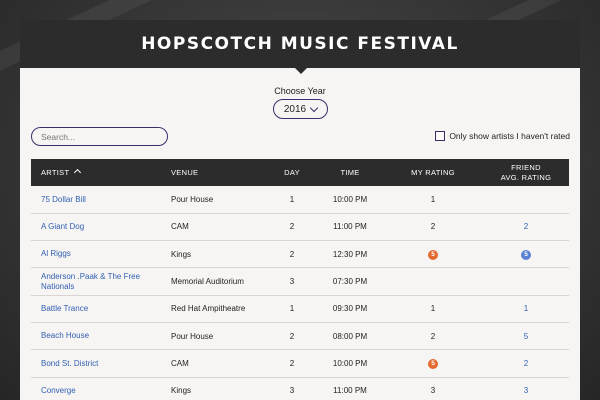  I want to click on table-row: Beach House Pour House 2 08:00 PM 2 5, so click(300, 336).